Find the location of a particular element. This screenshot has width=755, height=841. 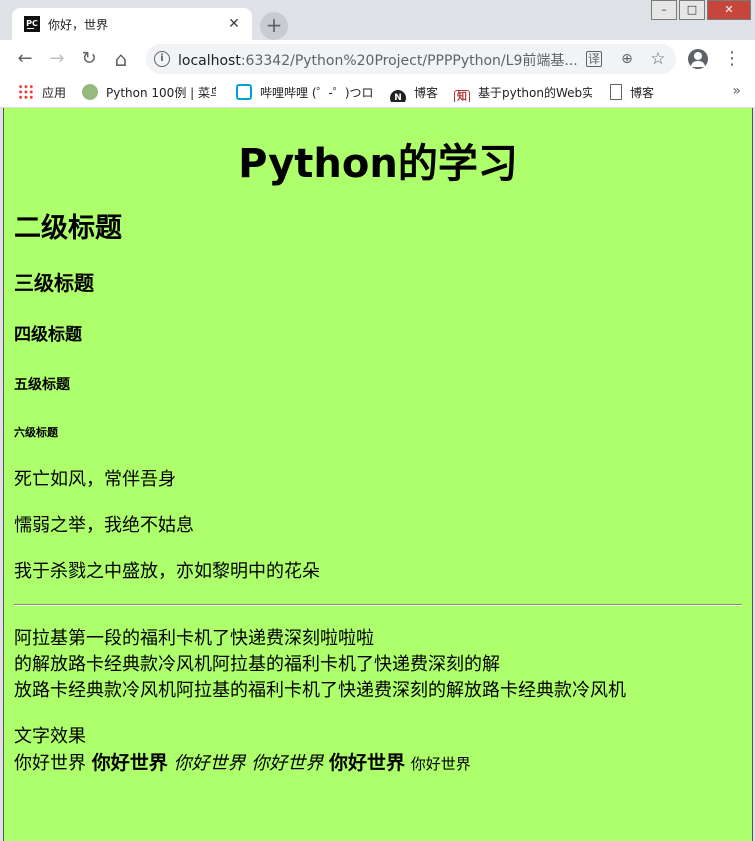

runoob-icon is located at coordinates (90, 92).